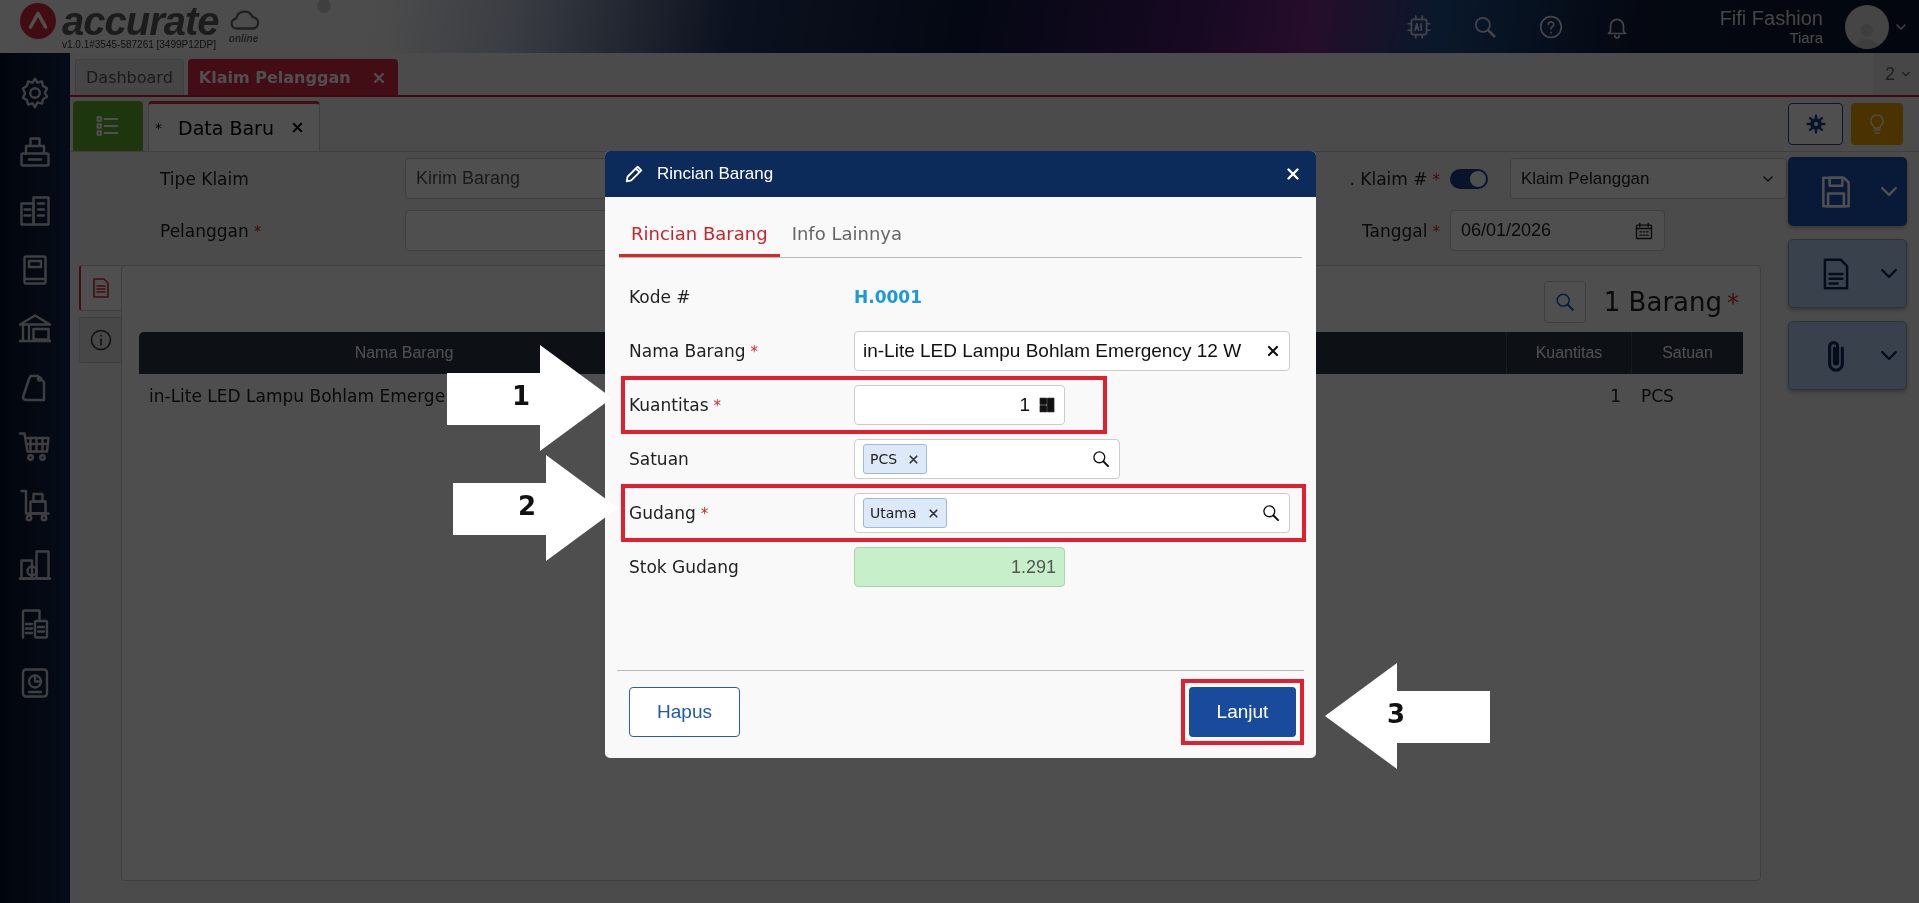 The height and width of the screenshot is (903, 1919). I want to click on field-label: Gudang *, so click(669, 513).